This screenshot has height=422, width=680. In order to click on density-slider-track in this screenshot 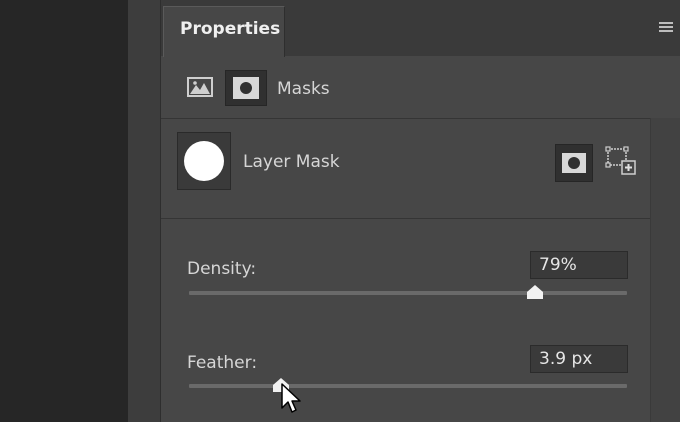, I will do `click(408, 293)`.